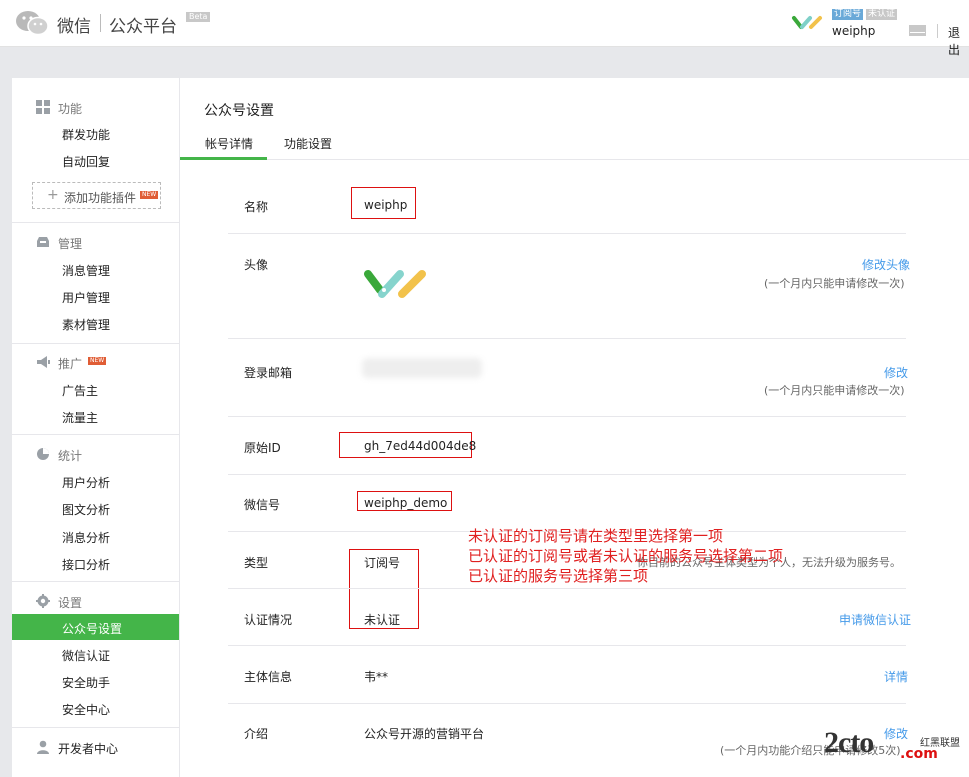 The height and width of the screenshot is (777, 969). Describe the element at coordinates (937, 31) in the screenshot. I see `logout-divider` at that location.